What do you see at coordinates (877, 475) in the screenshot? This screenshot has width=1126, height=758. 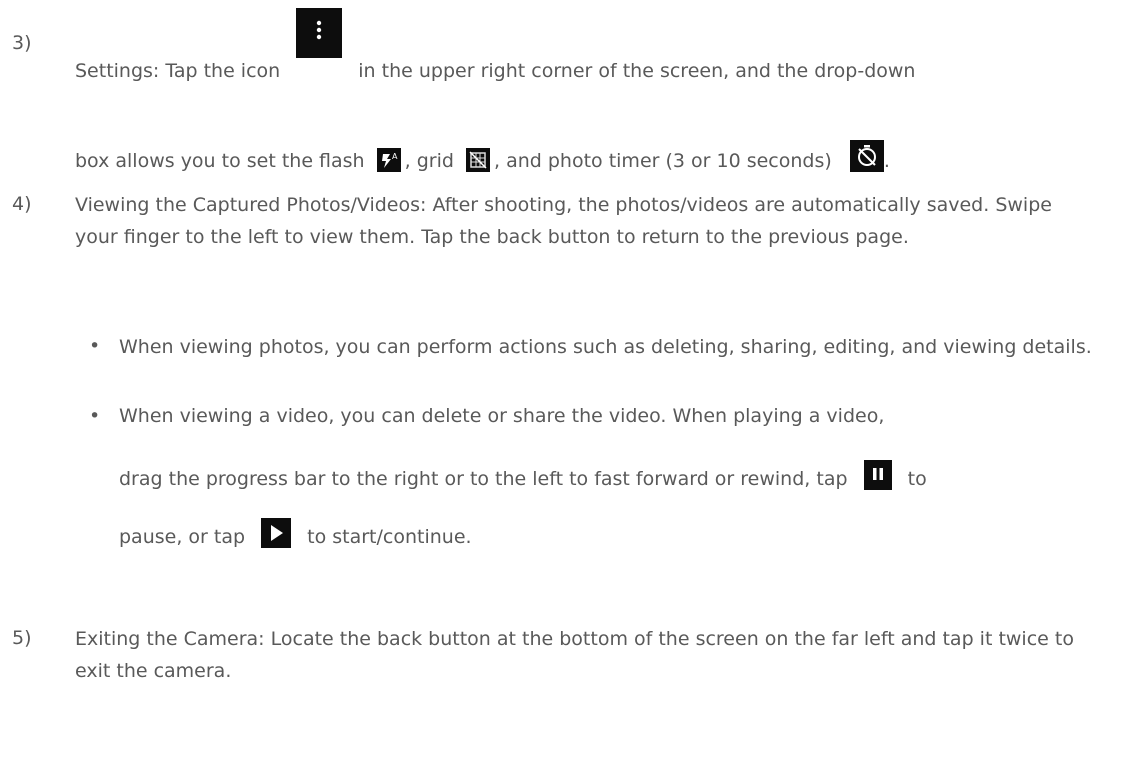 I see `pause-icon` at bounding box center [877, 475].